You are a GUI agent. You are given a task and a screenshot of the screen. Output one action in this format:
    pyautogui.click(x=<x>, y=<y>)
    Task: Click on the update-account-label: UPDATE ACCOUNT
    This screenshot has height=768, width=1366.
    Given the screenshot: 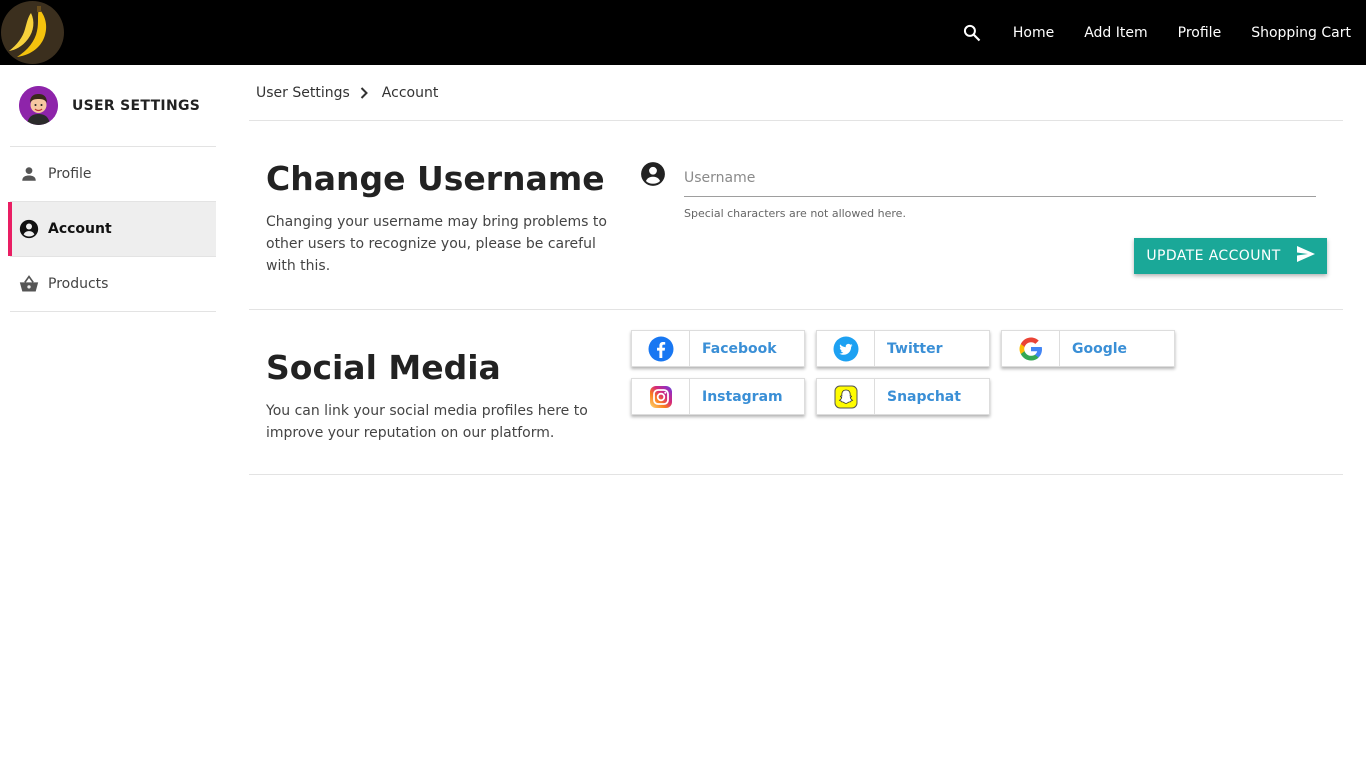 What is the action you would take?
    pyautogui.click(x=1213, y=256)
    